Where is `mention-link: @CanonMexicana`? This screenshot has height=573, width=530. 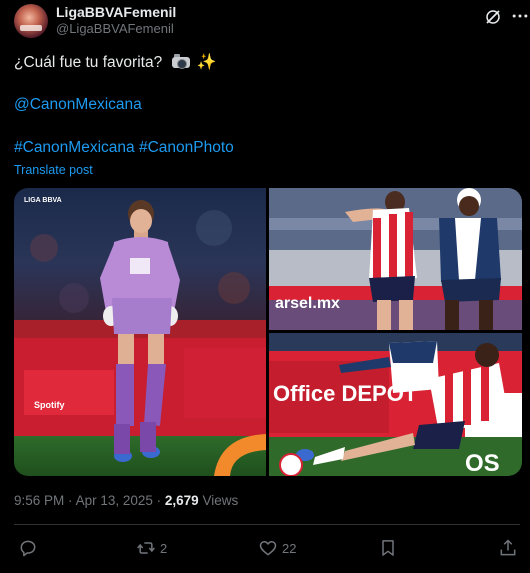 mention-link: @CanonMexicana is located at coordinates (78, 105).